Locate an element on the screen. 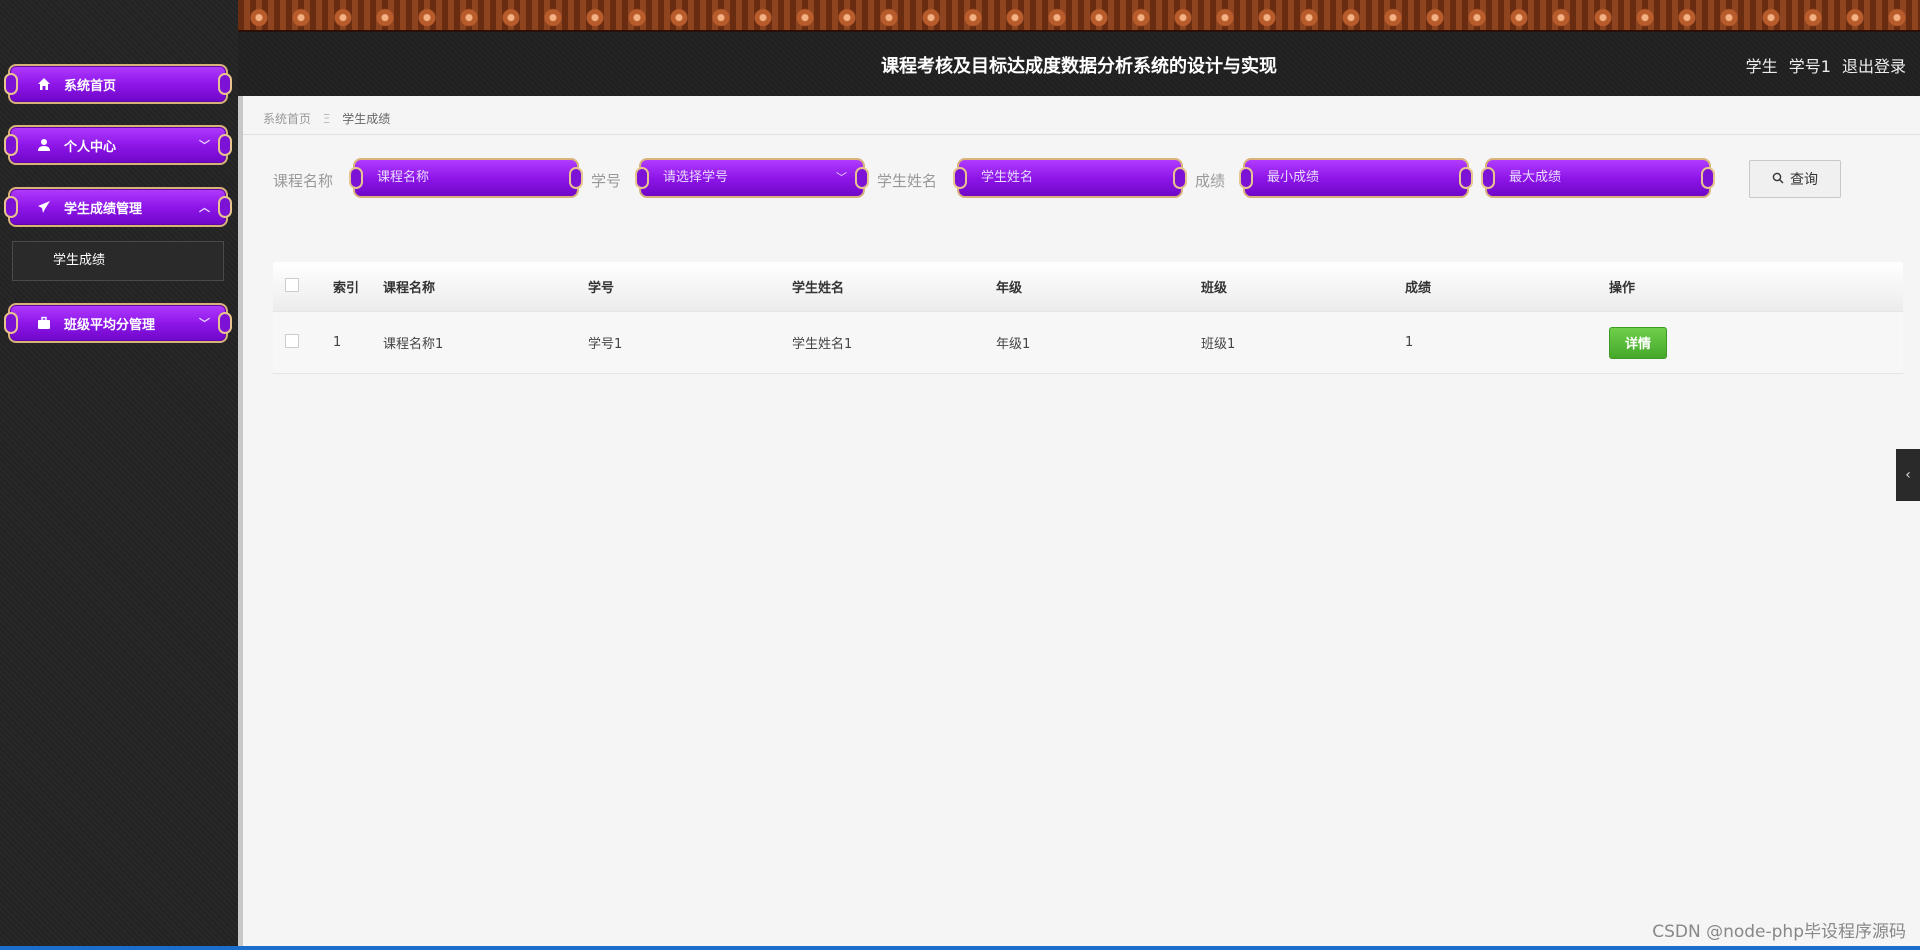 The width and height of the screenshot is (1920, 950). sname-placeholder: 学生姓名 is located at coordinates (1007, 177).